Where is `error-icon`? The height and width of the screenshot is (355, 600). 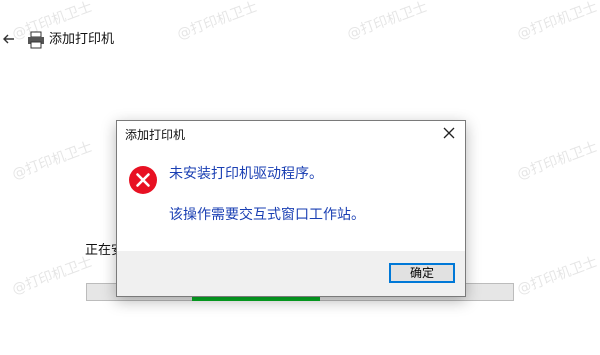
error-icon is located at coordinates (143, 180).